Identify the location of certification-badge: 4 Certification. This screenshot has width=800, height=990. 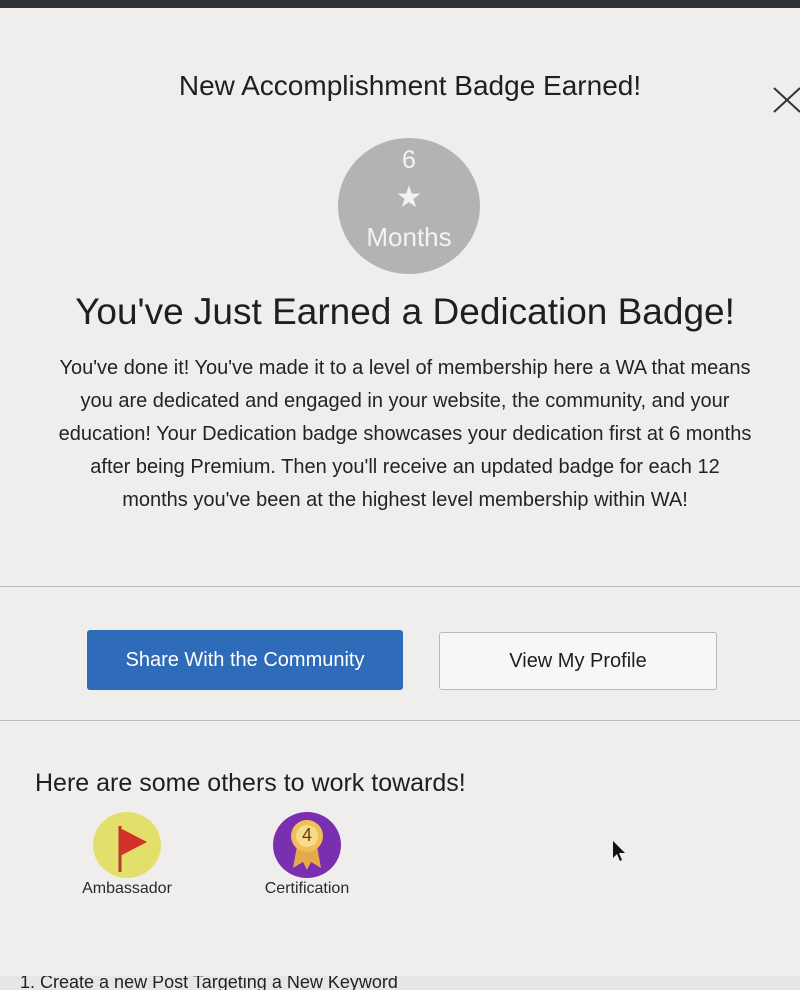
(307, 855).